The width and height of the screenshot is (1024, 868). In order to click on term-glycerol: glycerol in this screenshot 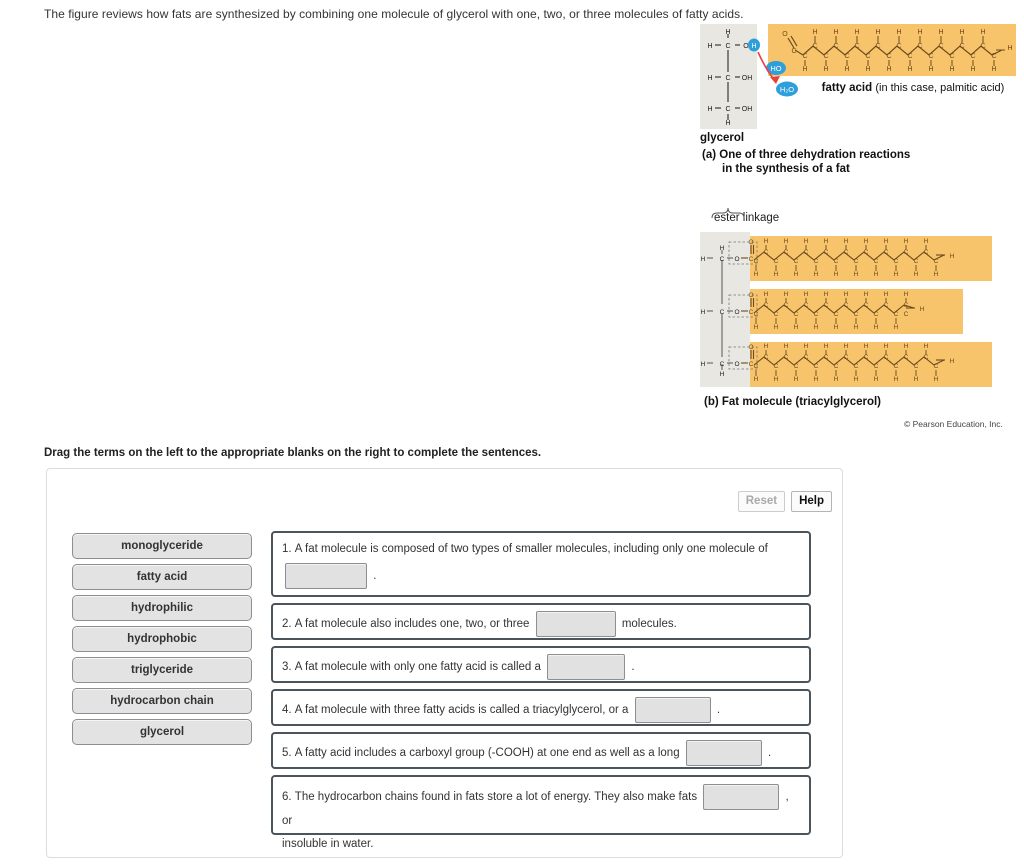, I will do `click(162, 732)`.